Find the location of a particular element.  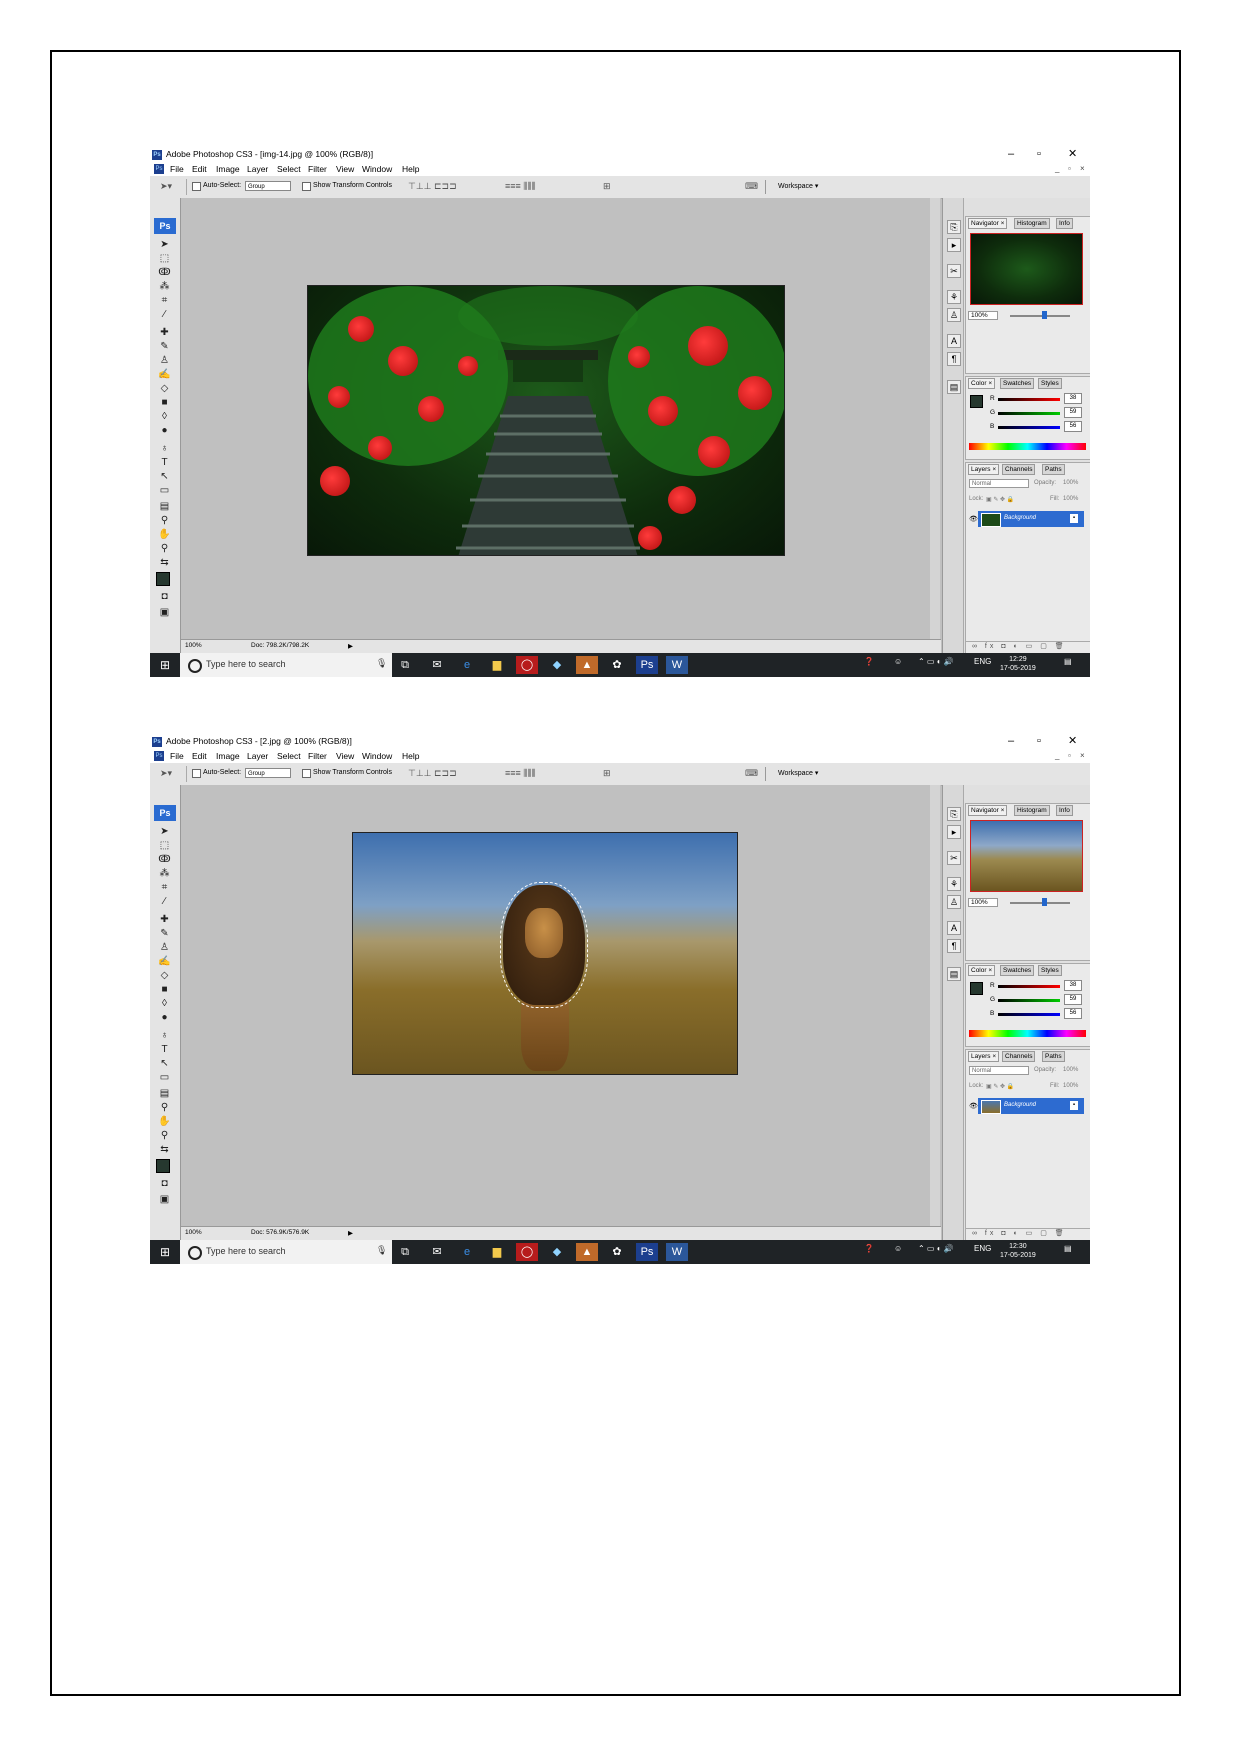

doc-minimize-button: _ is located at coordinates (1057, 168).